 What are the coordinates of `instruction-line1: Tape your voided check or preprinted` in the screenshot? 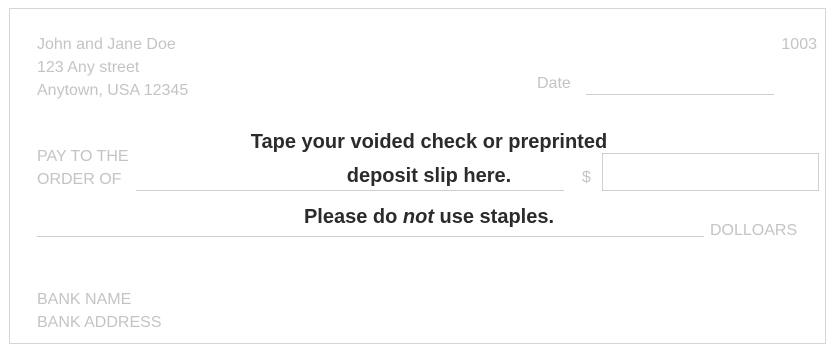 It's located at (429, 142).